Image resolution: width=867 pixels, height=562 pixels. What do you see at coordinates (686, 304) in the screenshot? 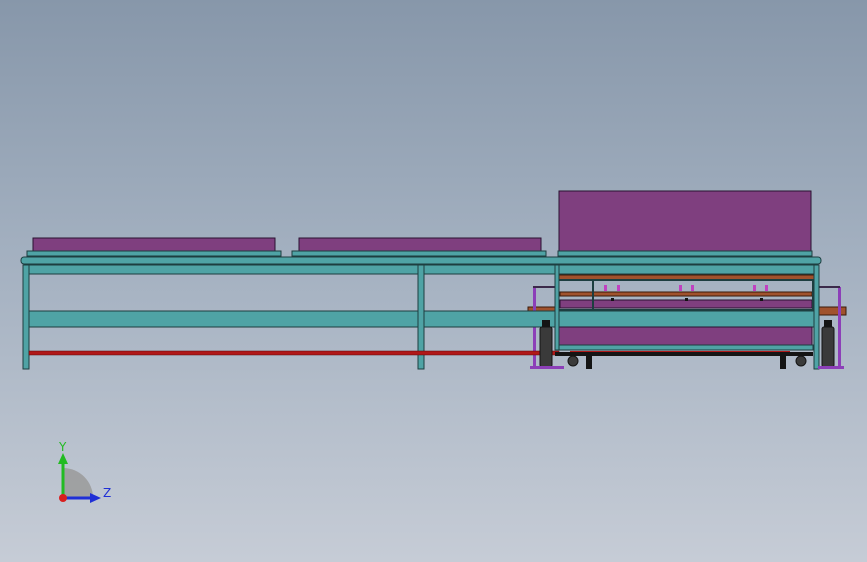
I see `wood-plate-bottom` at bounding box center [686, 304].